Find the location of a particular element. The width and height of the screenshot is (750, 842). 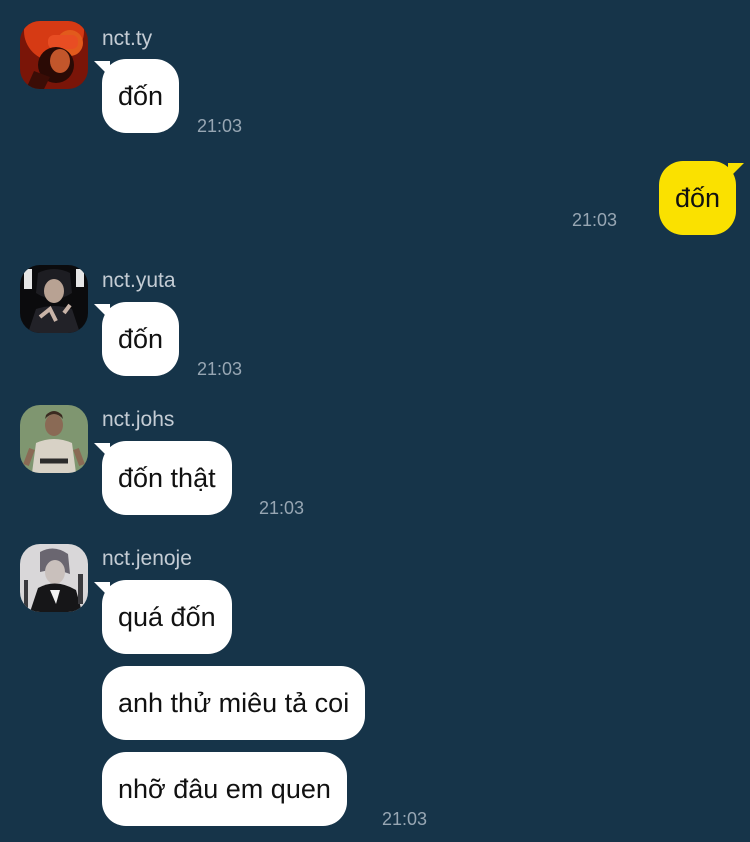

avatar-nct-johs is located at coordinates (54, 439).